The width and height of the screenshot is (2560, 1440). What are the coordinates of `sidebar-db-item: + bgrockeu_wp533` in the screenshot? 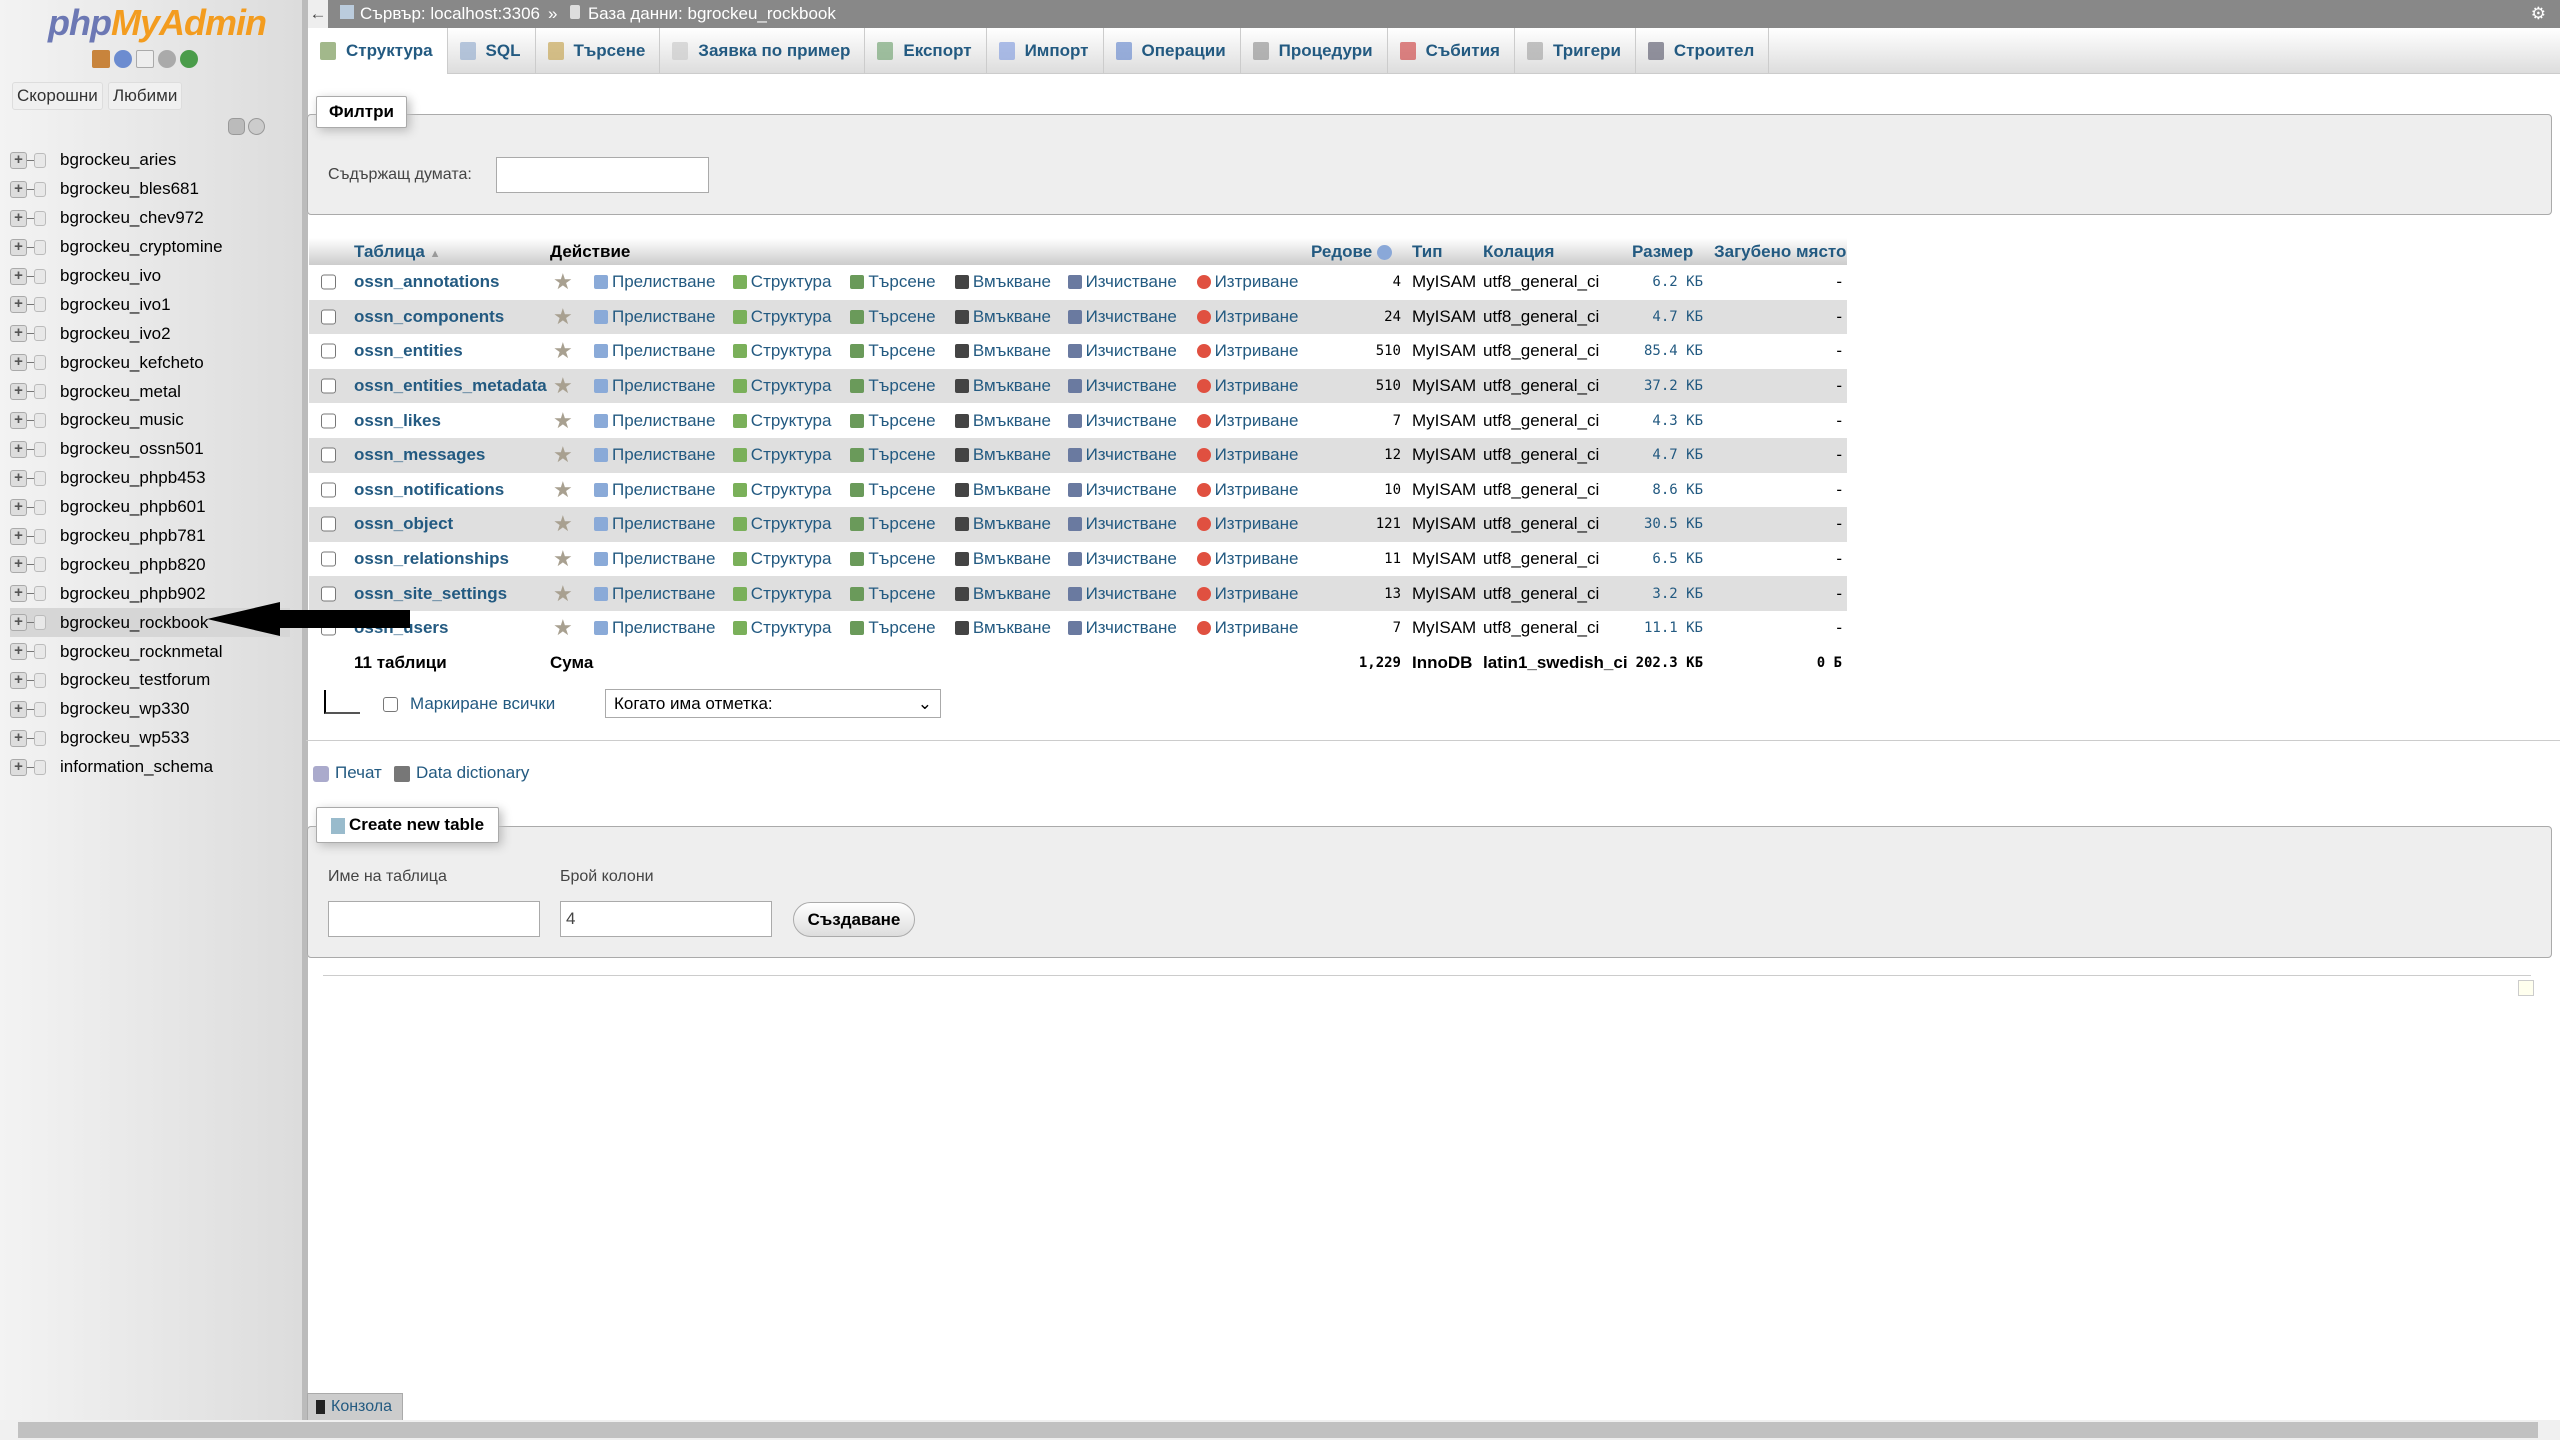 It's located at (150, 738).